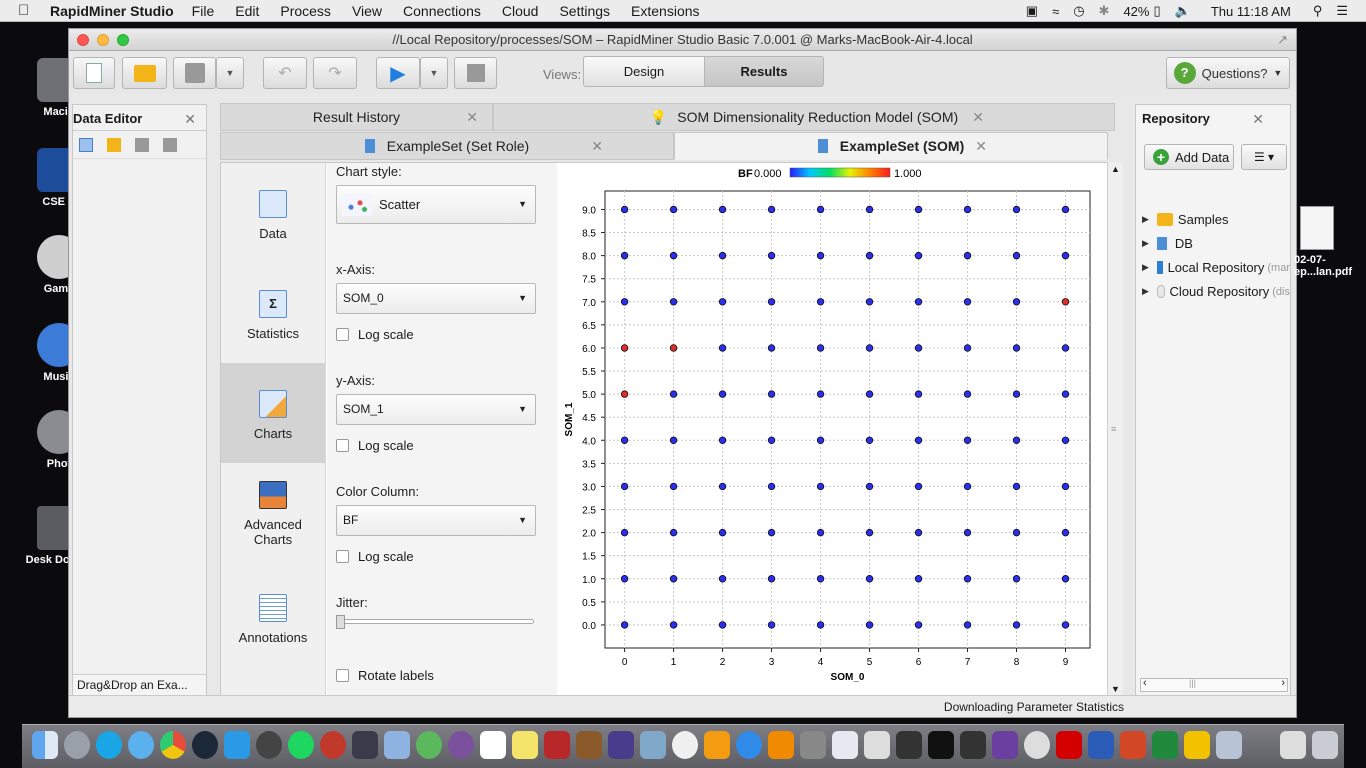 The width and height of the screenshot is (1366, 768). I want to click on menu-file: File, so click(203, 11).